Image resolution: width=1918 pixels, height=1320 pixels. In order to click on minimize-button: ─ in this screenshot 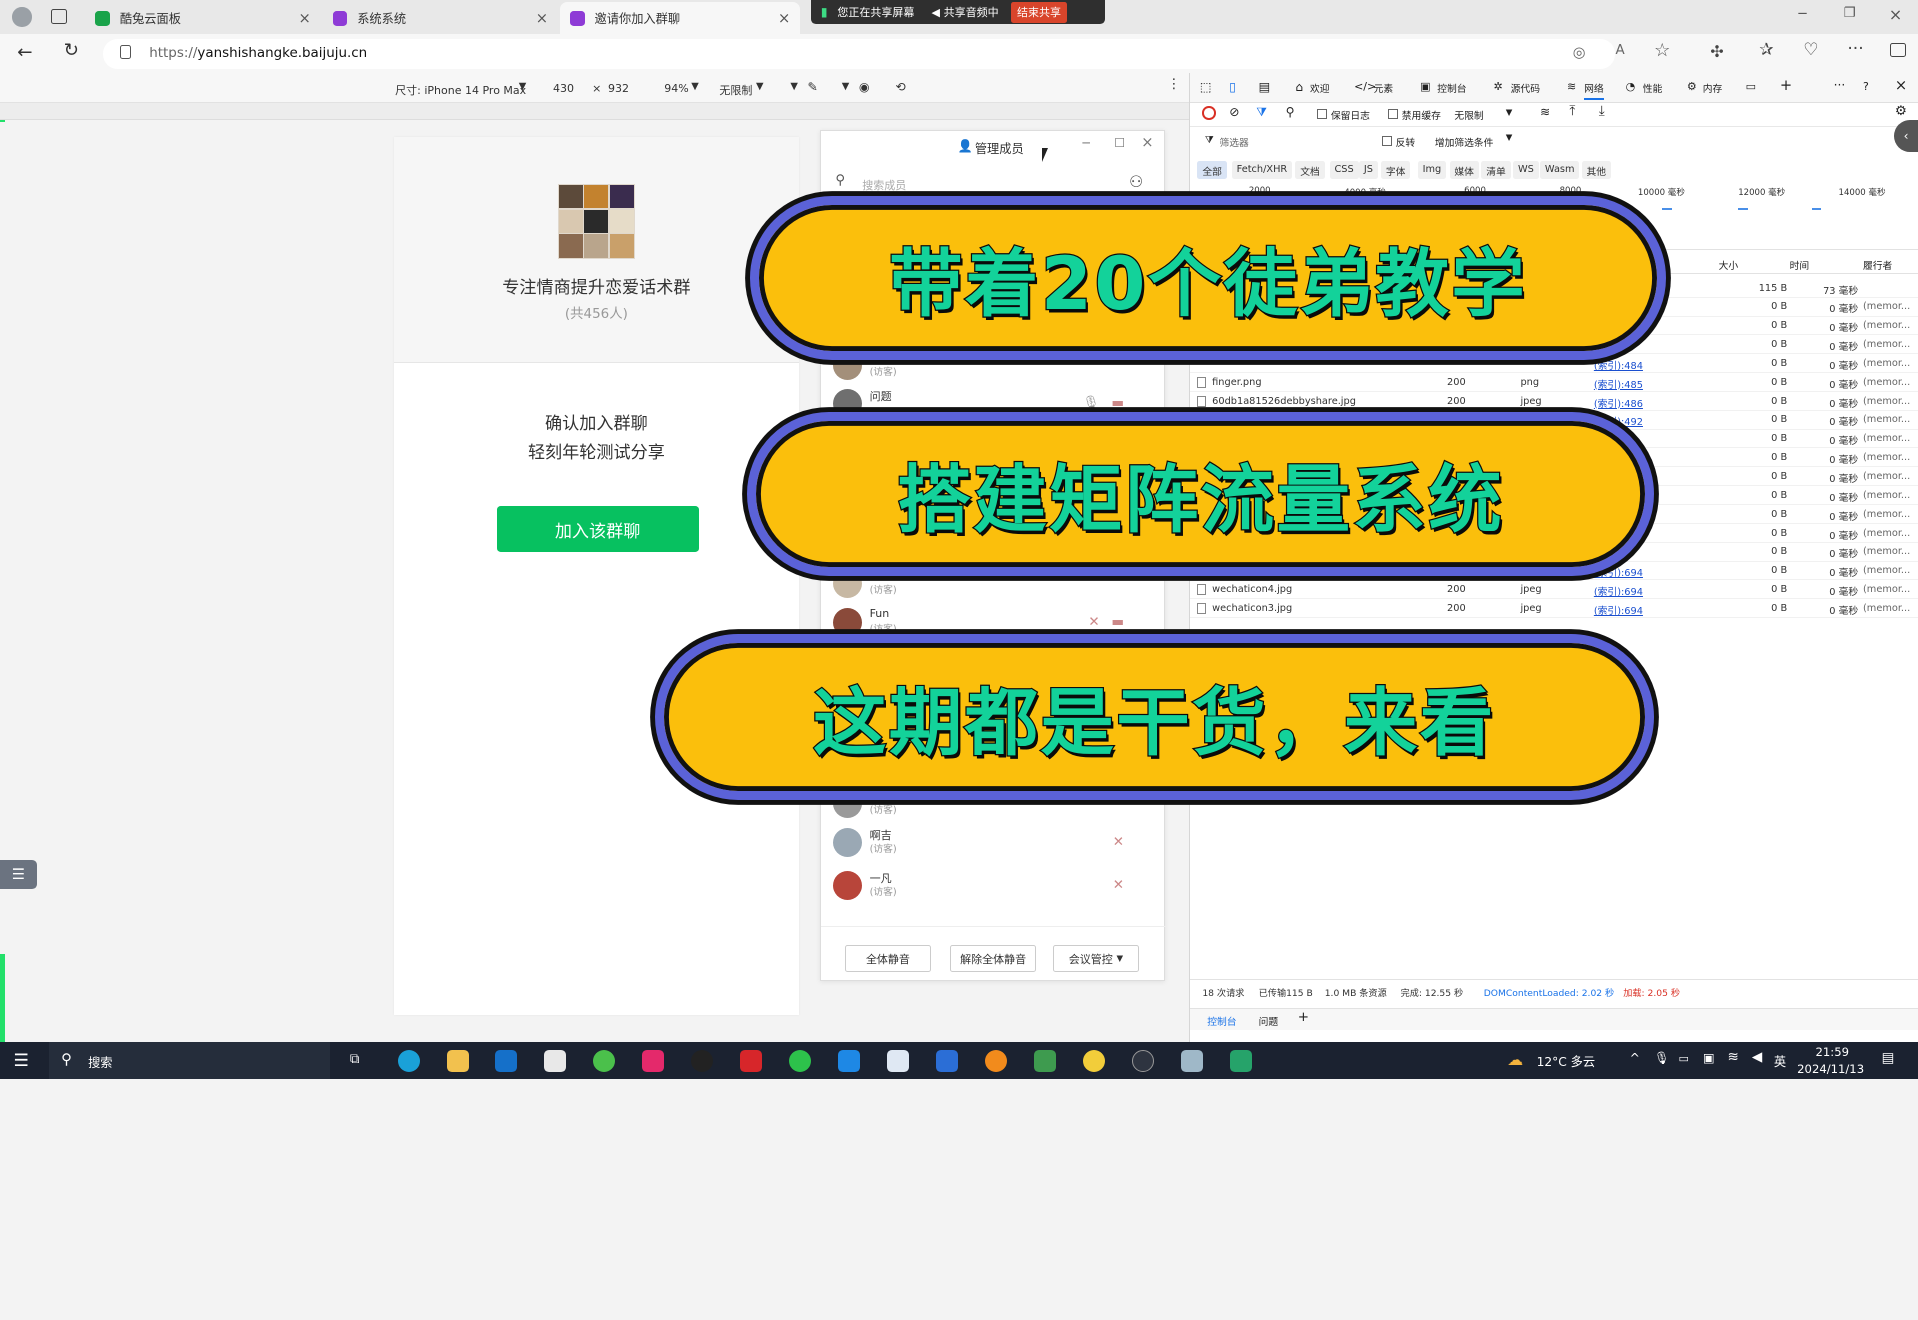, I will do `click(1085, 143)`.